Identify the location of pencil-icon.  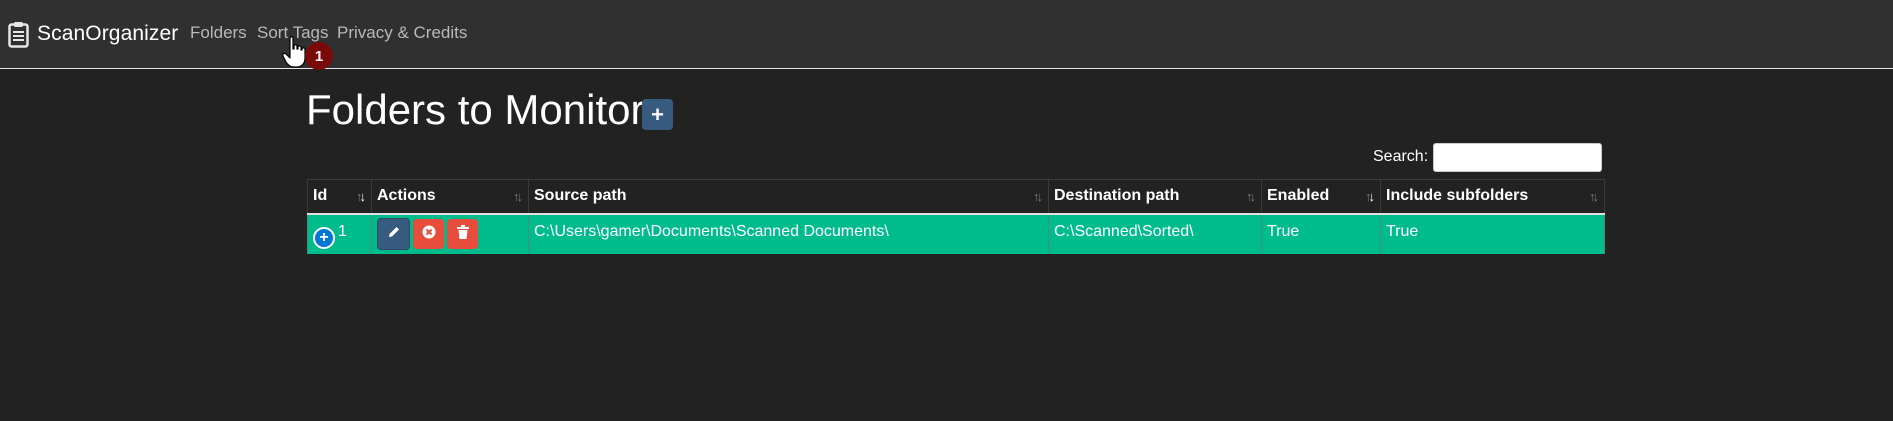
(394, 234).